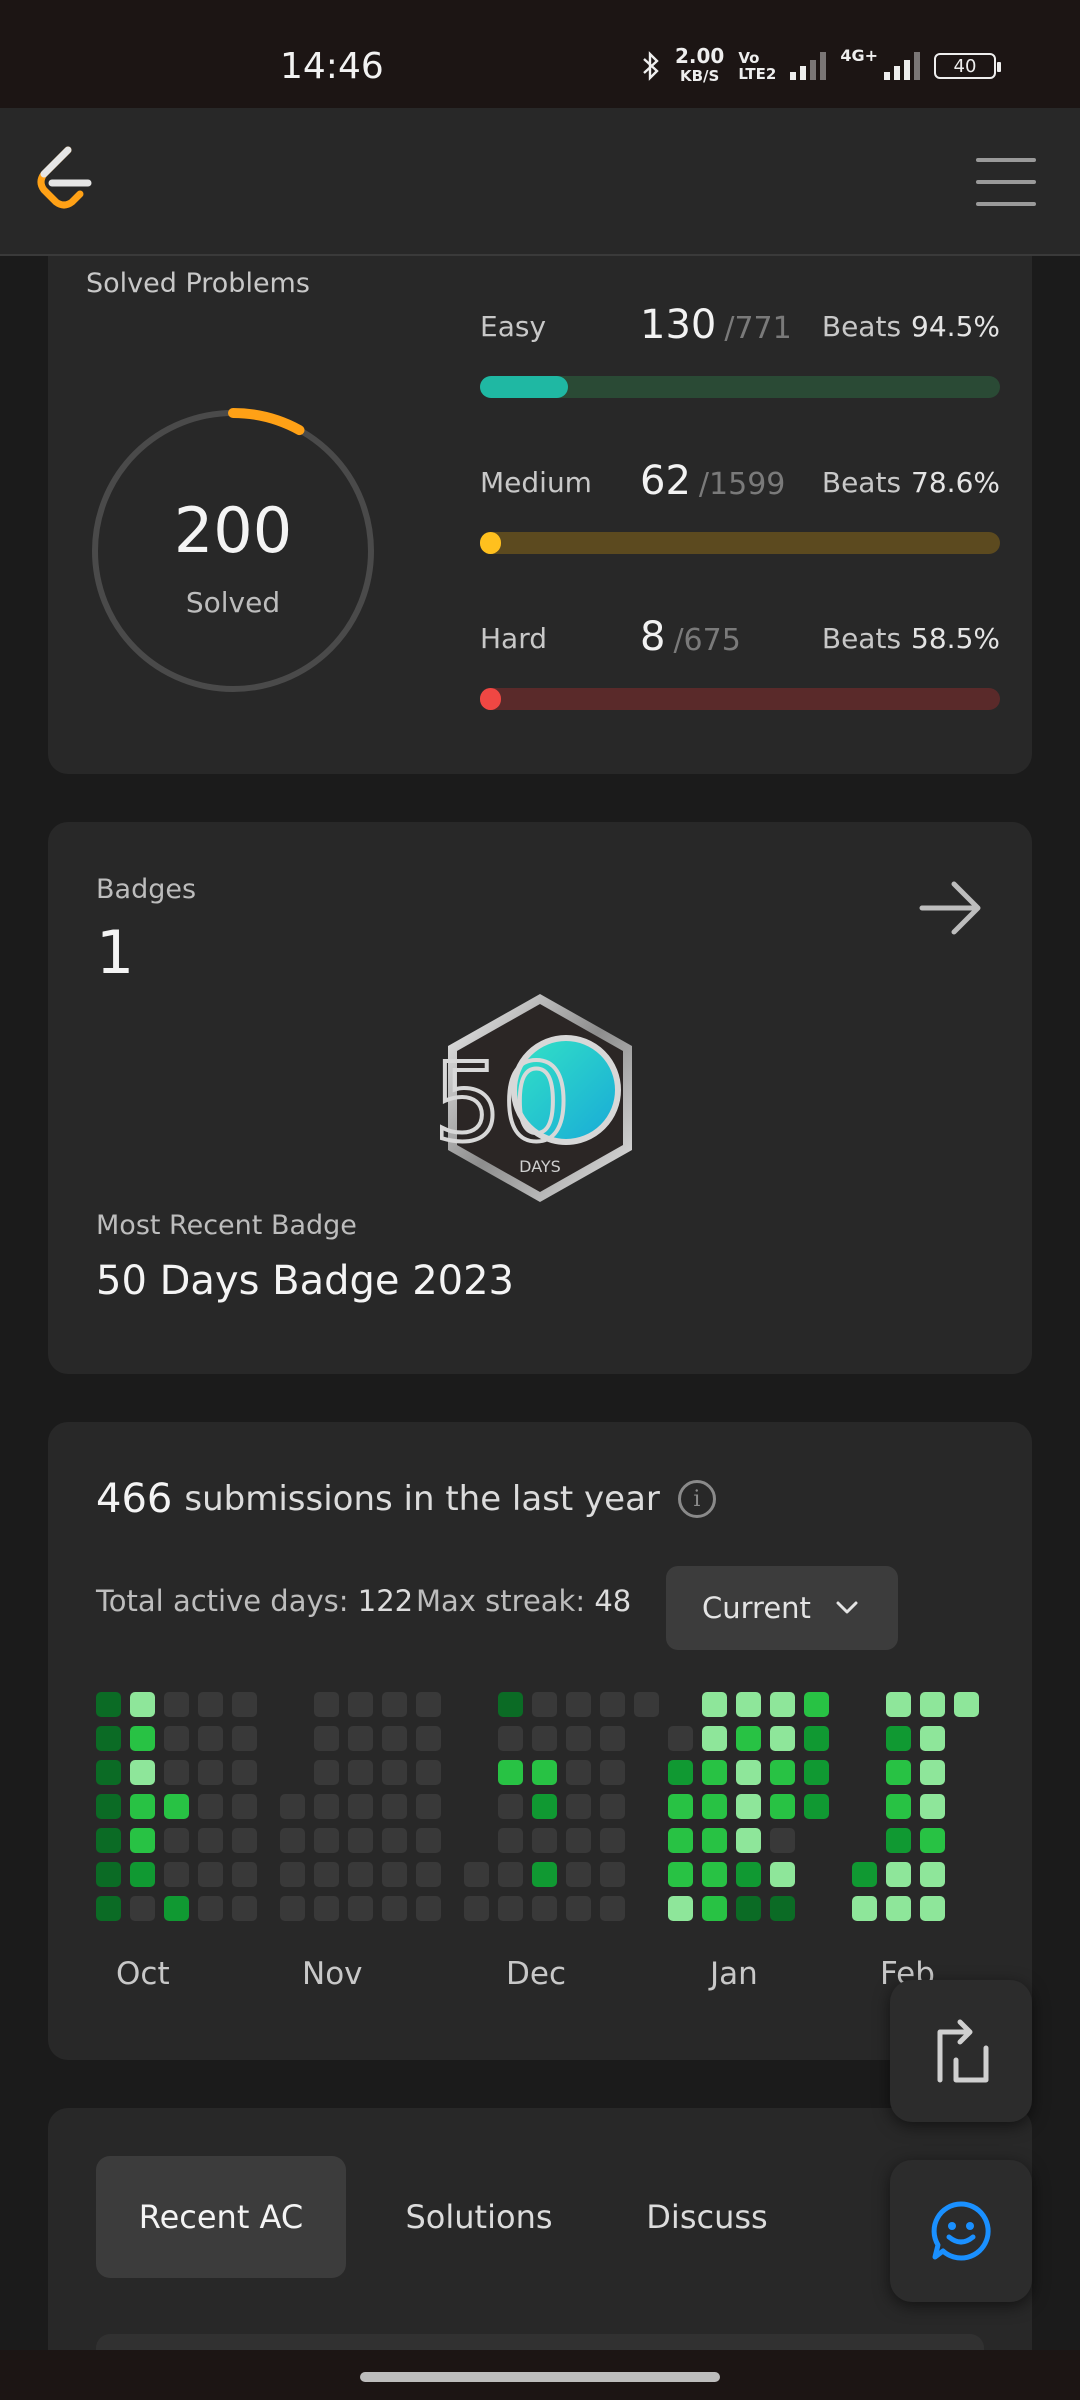 This screenshot has width=1080, height=2400. I want to click on info-icon: i, so click(696, 1499).